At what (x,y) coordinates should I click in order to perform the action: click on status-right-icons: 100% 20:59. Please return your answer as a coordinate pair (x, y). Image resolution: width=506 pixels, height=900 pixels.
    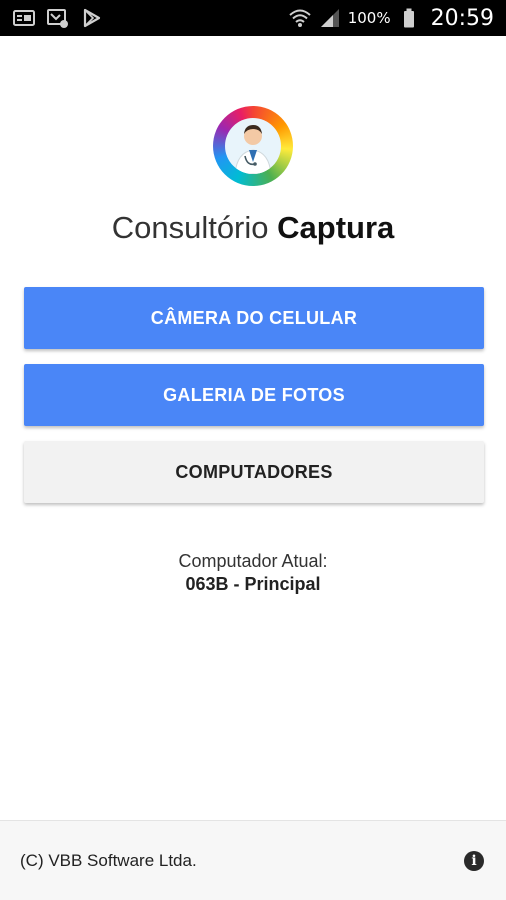
    Looking at the image, I should click on (391, 18).